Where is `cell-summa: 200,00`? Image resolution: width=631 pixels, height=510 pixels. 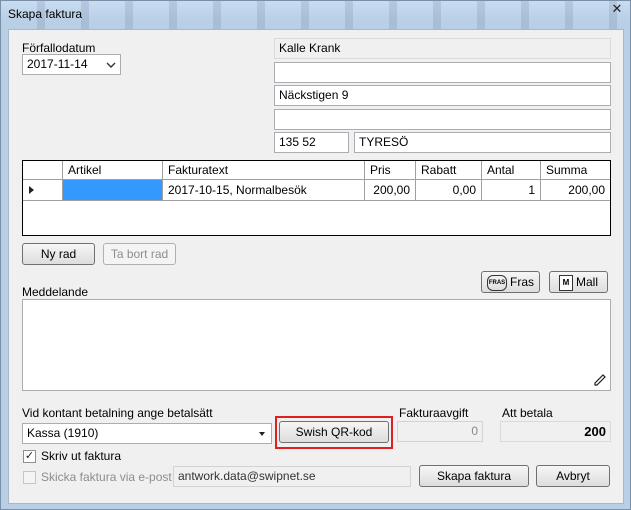 cell-summa: 200,00 is located at coordinates (575, 190).